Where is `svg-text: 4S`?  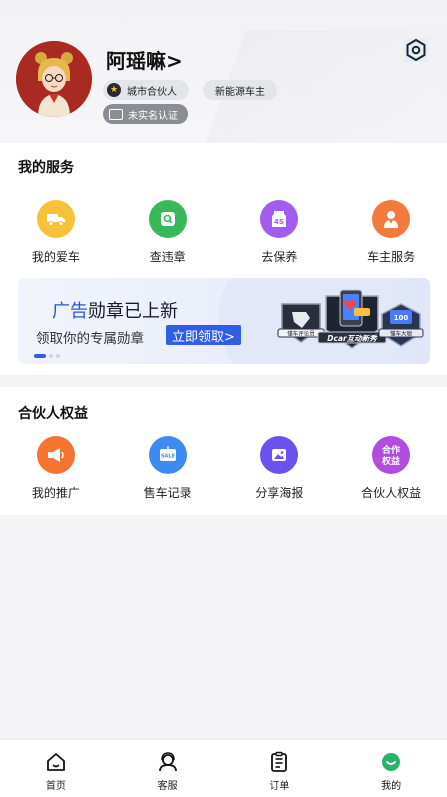
svg-text: 4S is located at coordinates (279, 222).